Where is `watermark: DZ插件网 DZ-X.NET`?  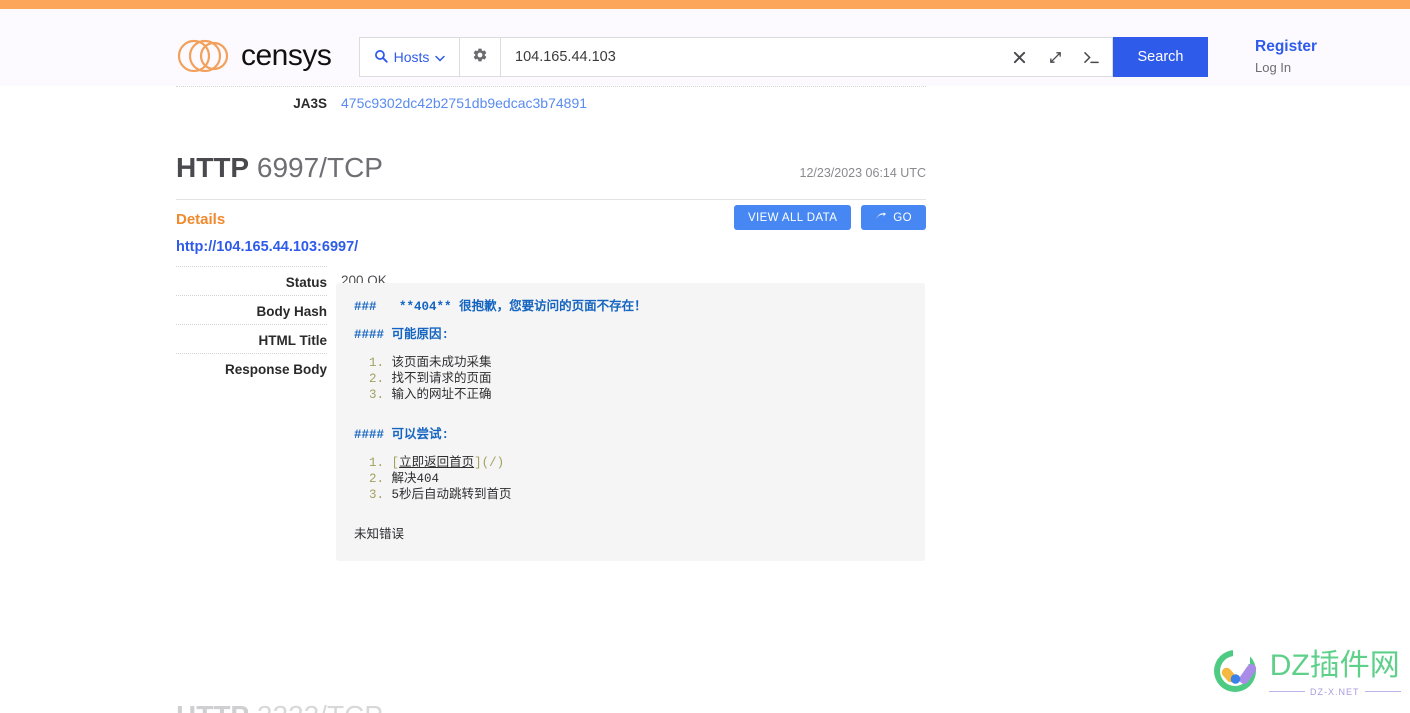 watermark: DZ插件网 DZ-X.NET is located at coordinates (1305, 673).